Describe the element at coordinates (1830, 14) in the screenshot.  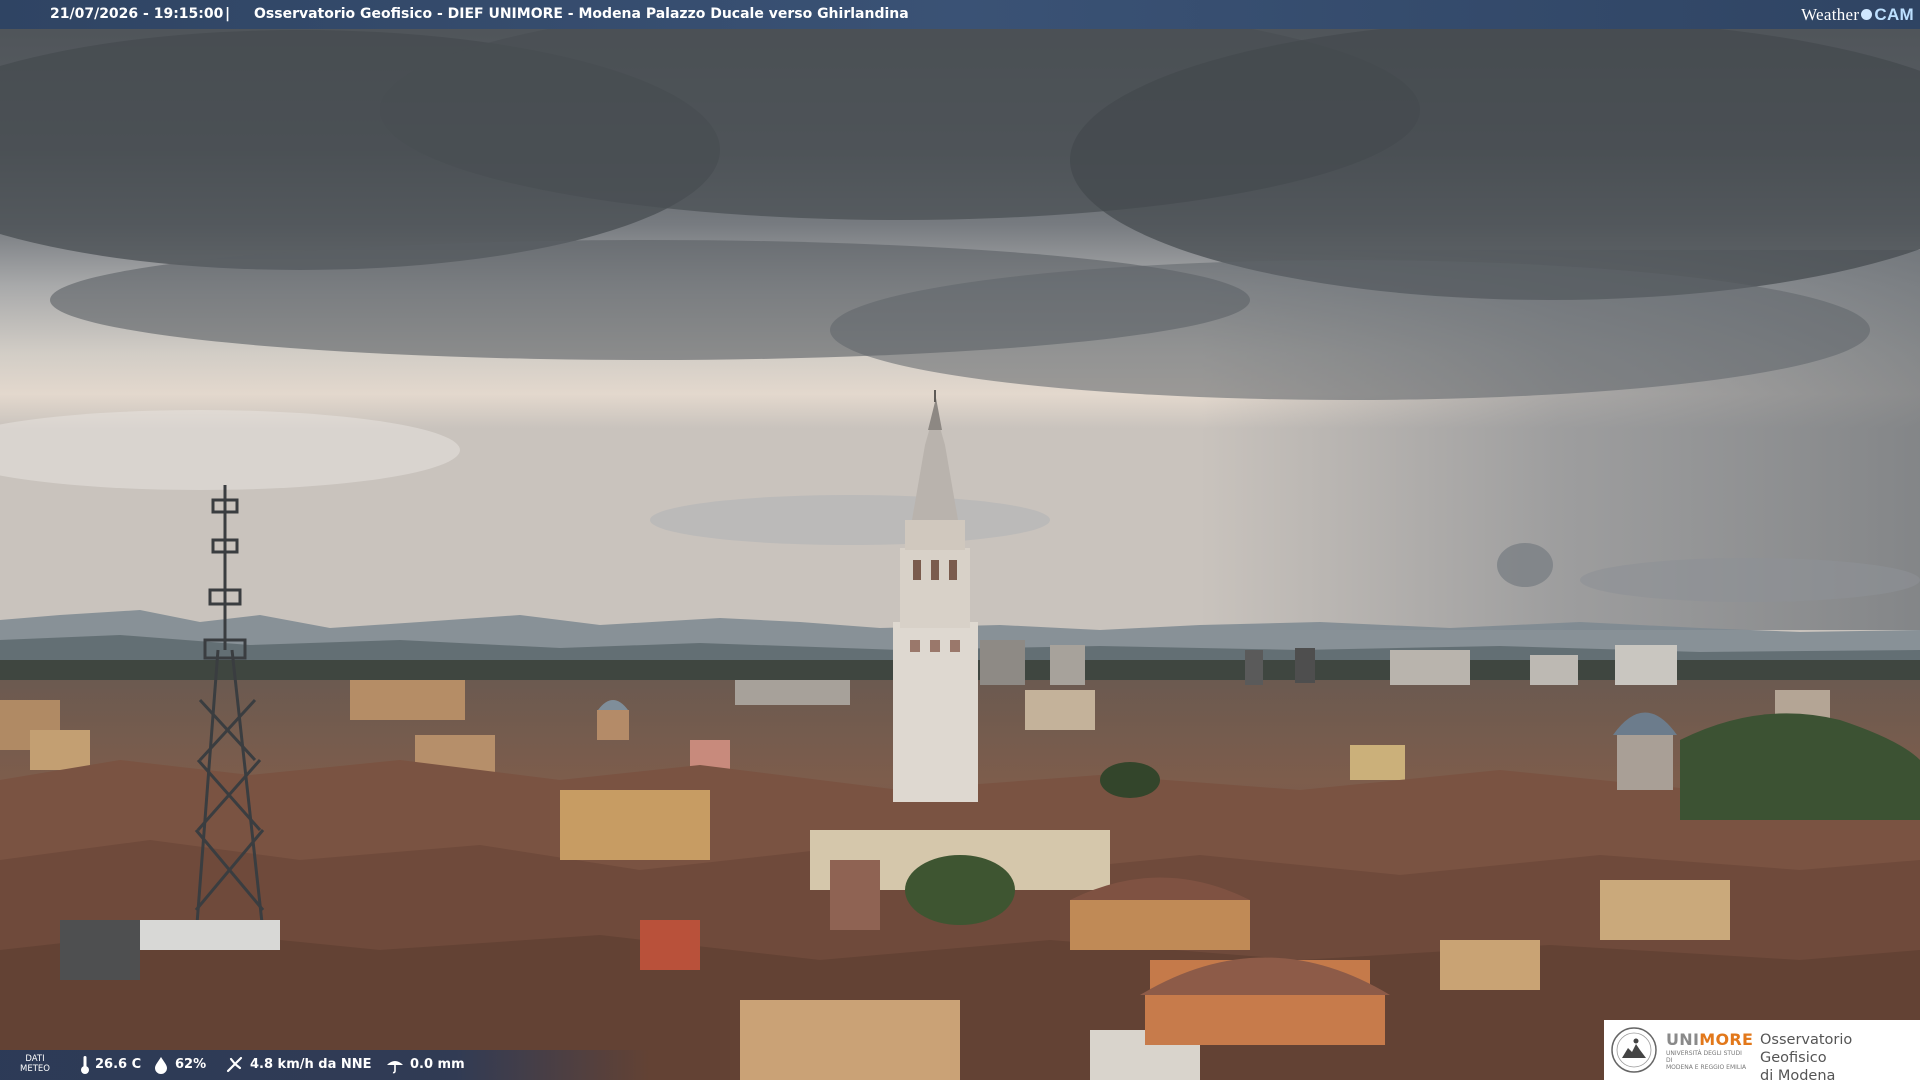
I see `brand-word-weather: Weather` at that location.